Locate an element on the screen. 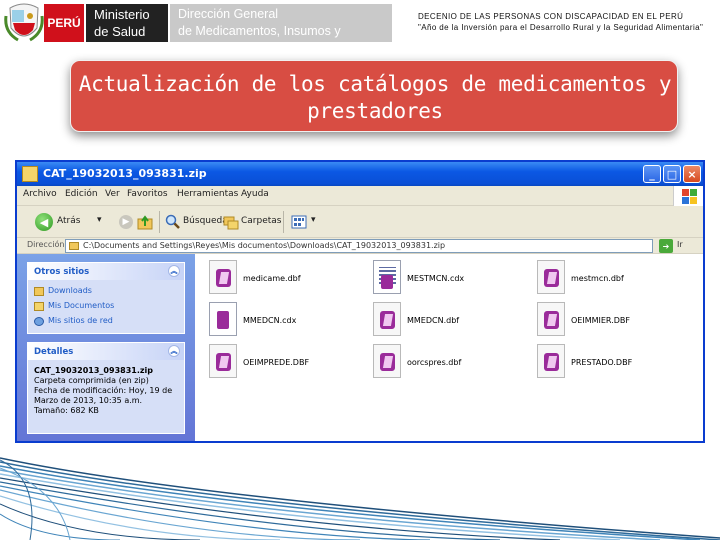 The height and width of the screenshot is (540, 720). views-dropdown-icon: ▾ is located at coordinates (313, 220).